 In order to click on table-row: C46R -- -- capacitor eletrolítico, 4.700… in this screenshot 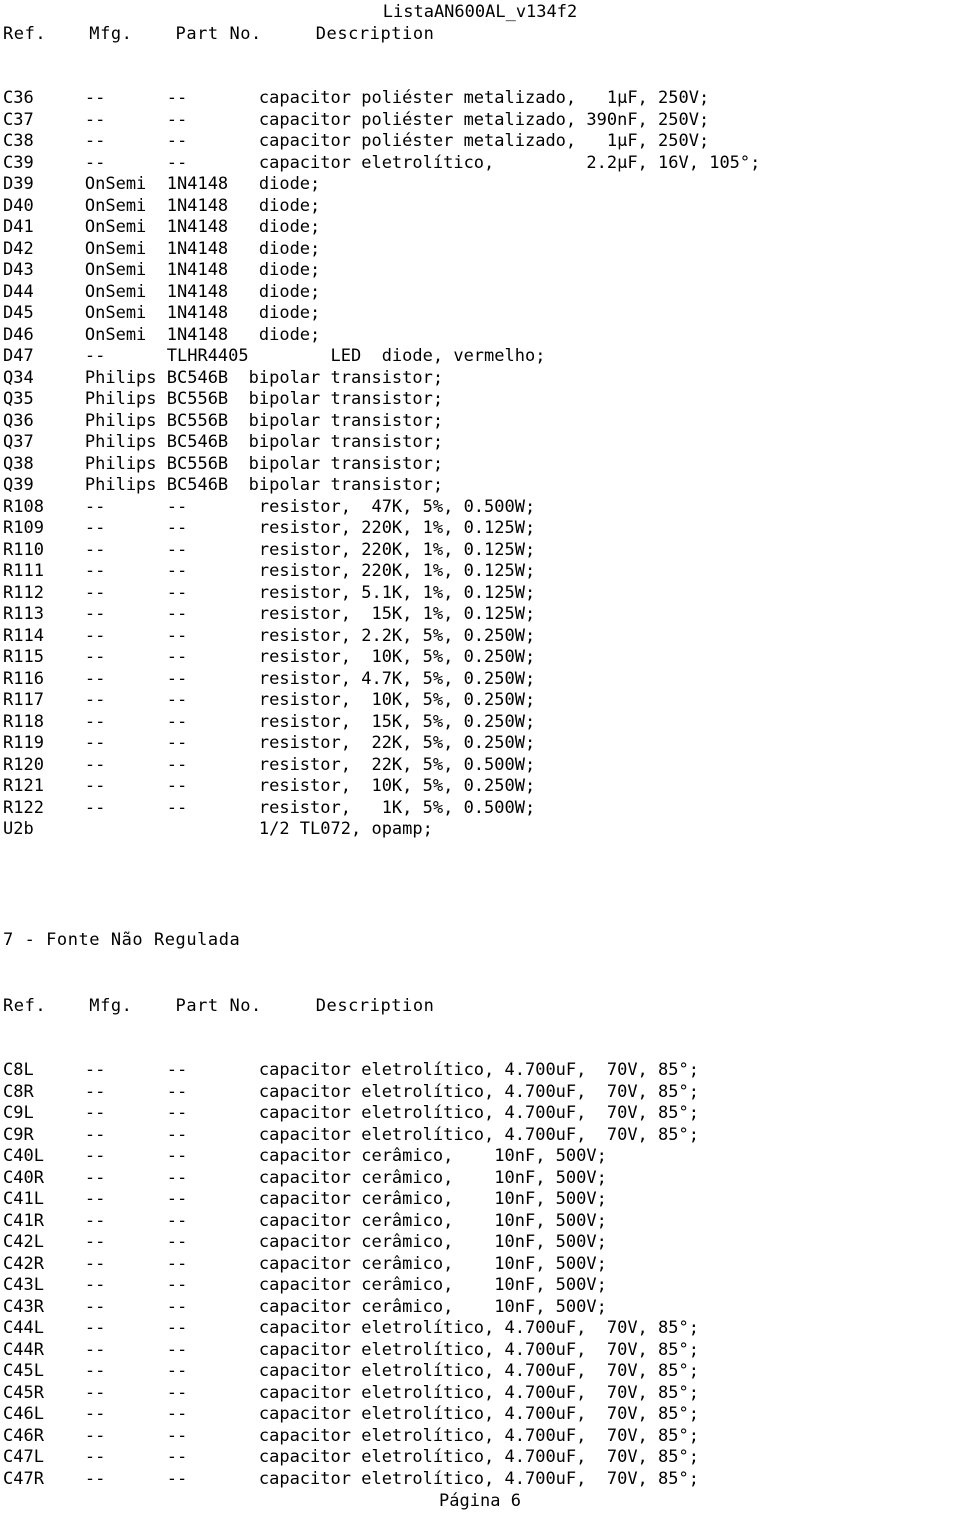, I will do `click(351, 1435)`.